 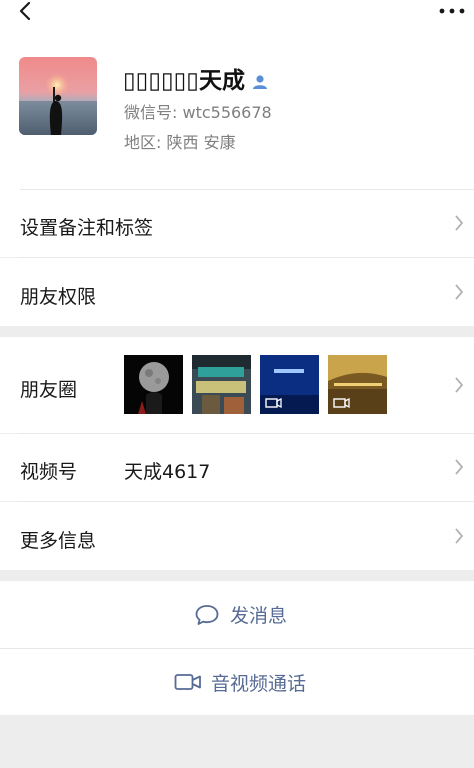 I want to click on channels-row: 视频号 天成4617, so click(x=237, y=467).